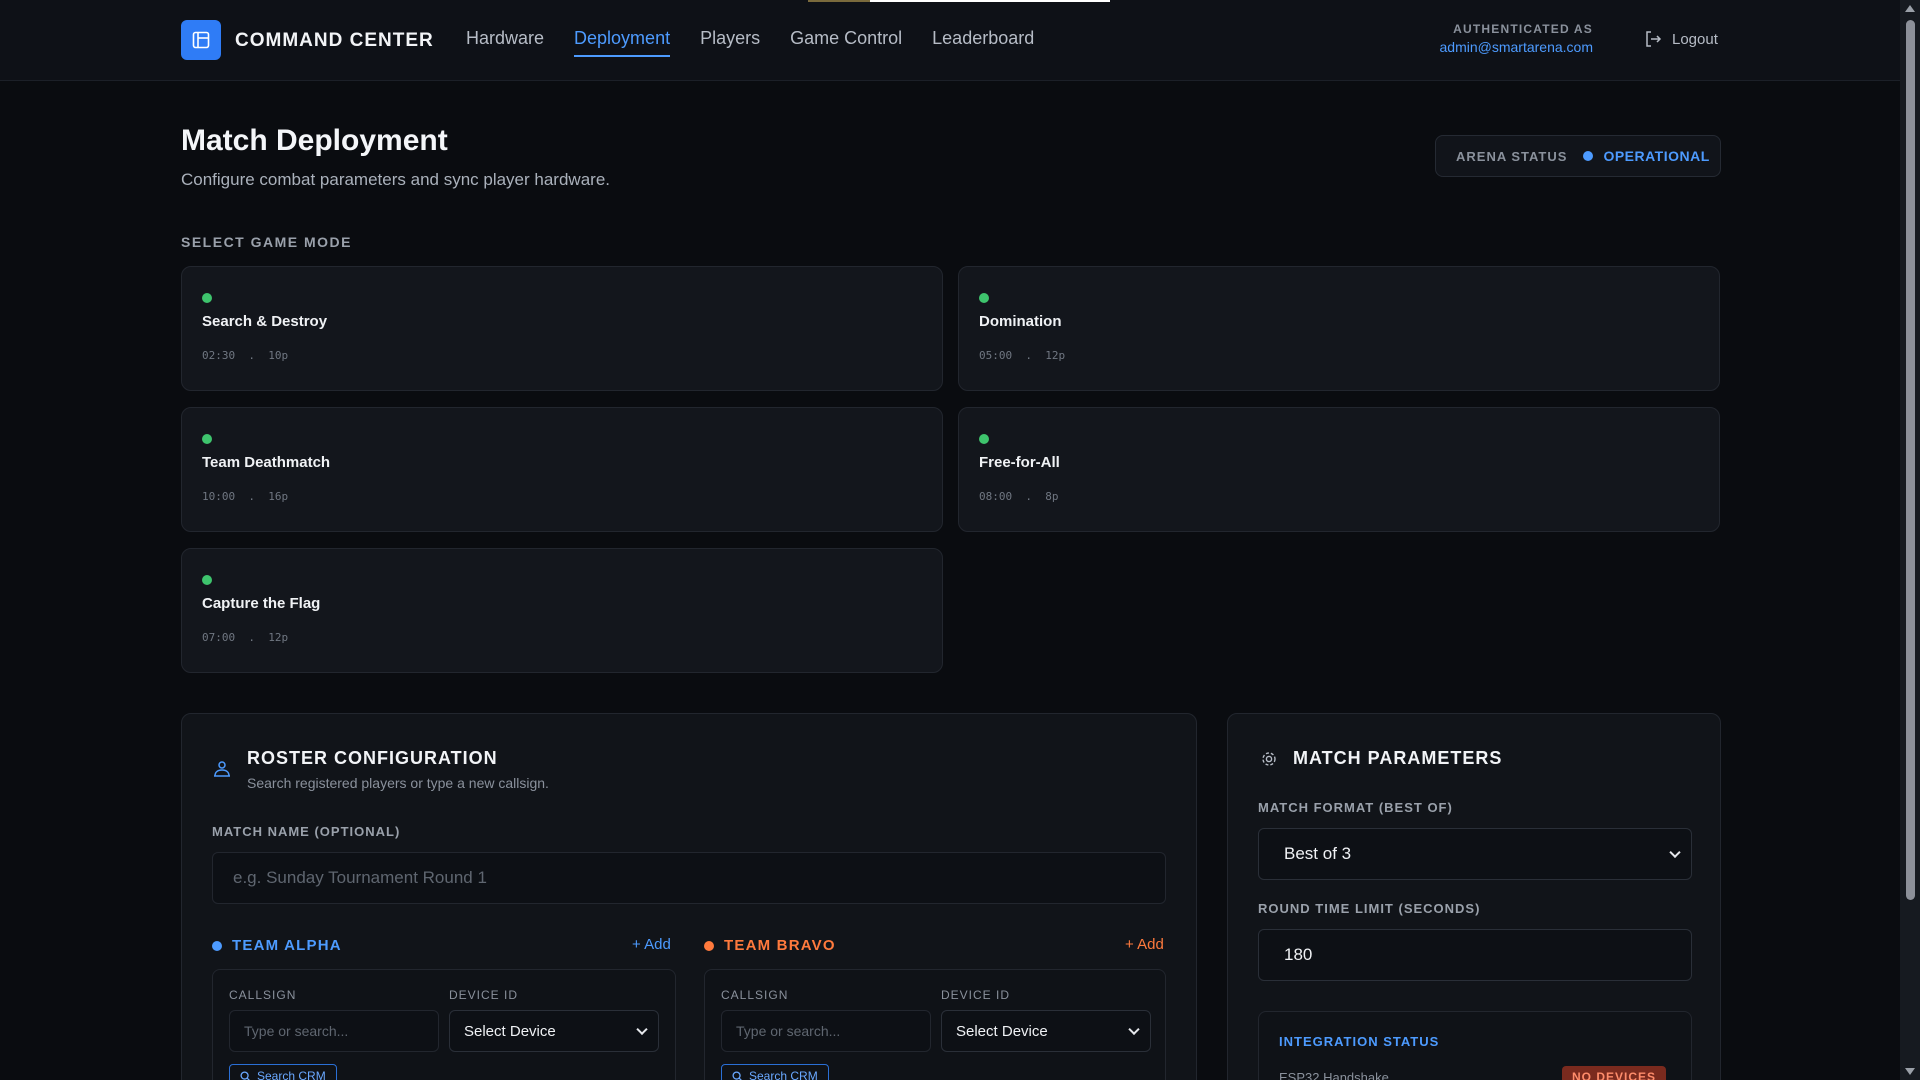 Image resolution: width=1920 pixels, height=1080 pixels. I want to click on auth-label: AUTHENTICATED AS, so click(1523, 29).